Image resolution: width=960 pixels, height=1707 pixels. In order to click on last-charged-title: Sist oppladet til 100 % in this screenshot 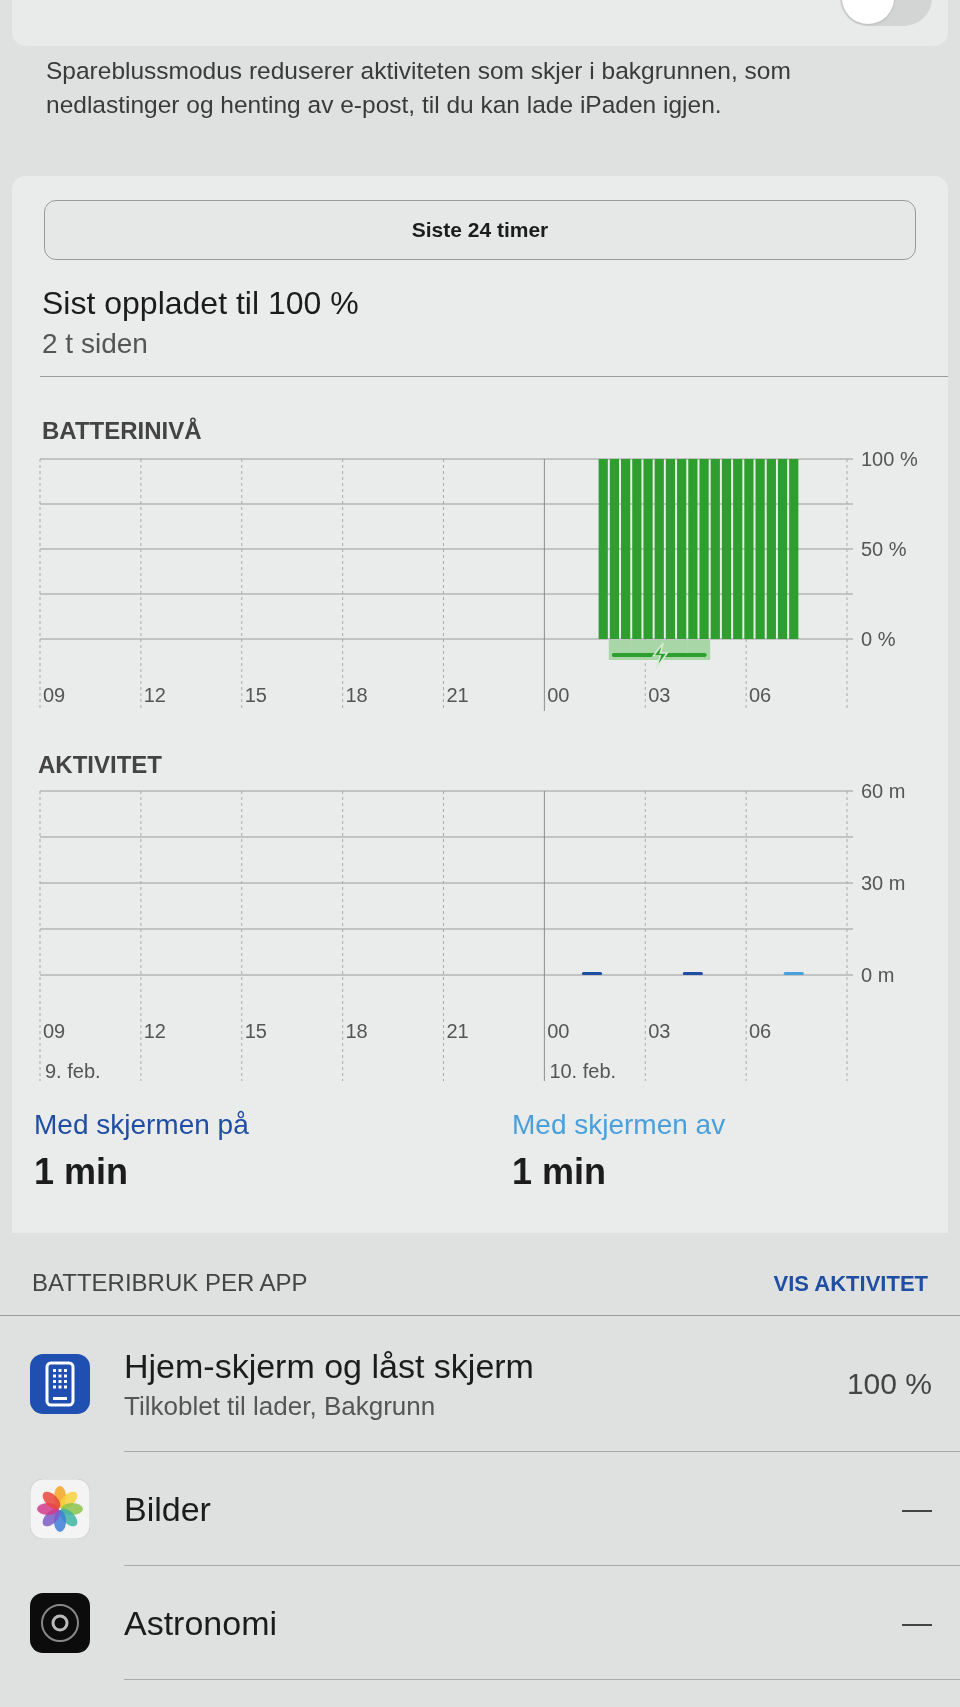, I will do `click(201, 303)`.